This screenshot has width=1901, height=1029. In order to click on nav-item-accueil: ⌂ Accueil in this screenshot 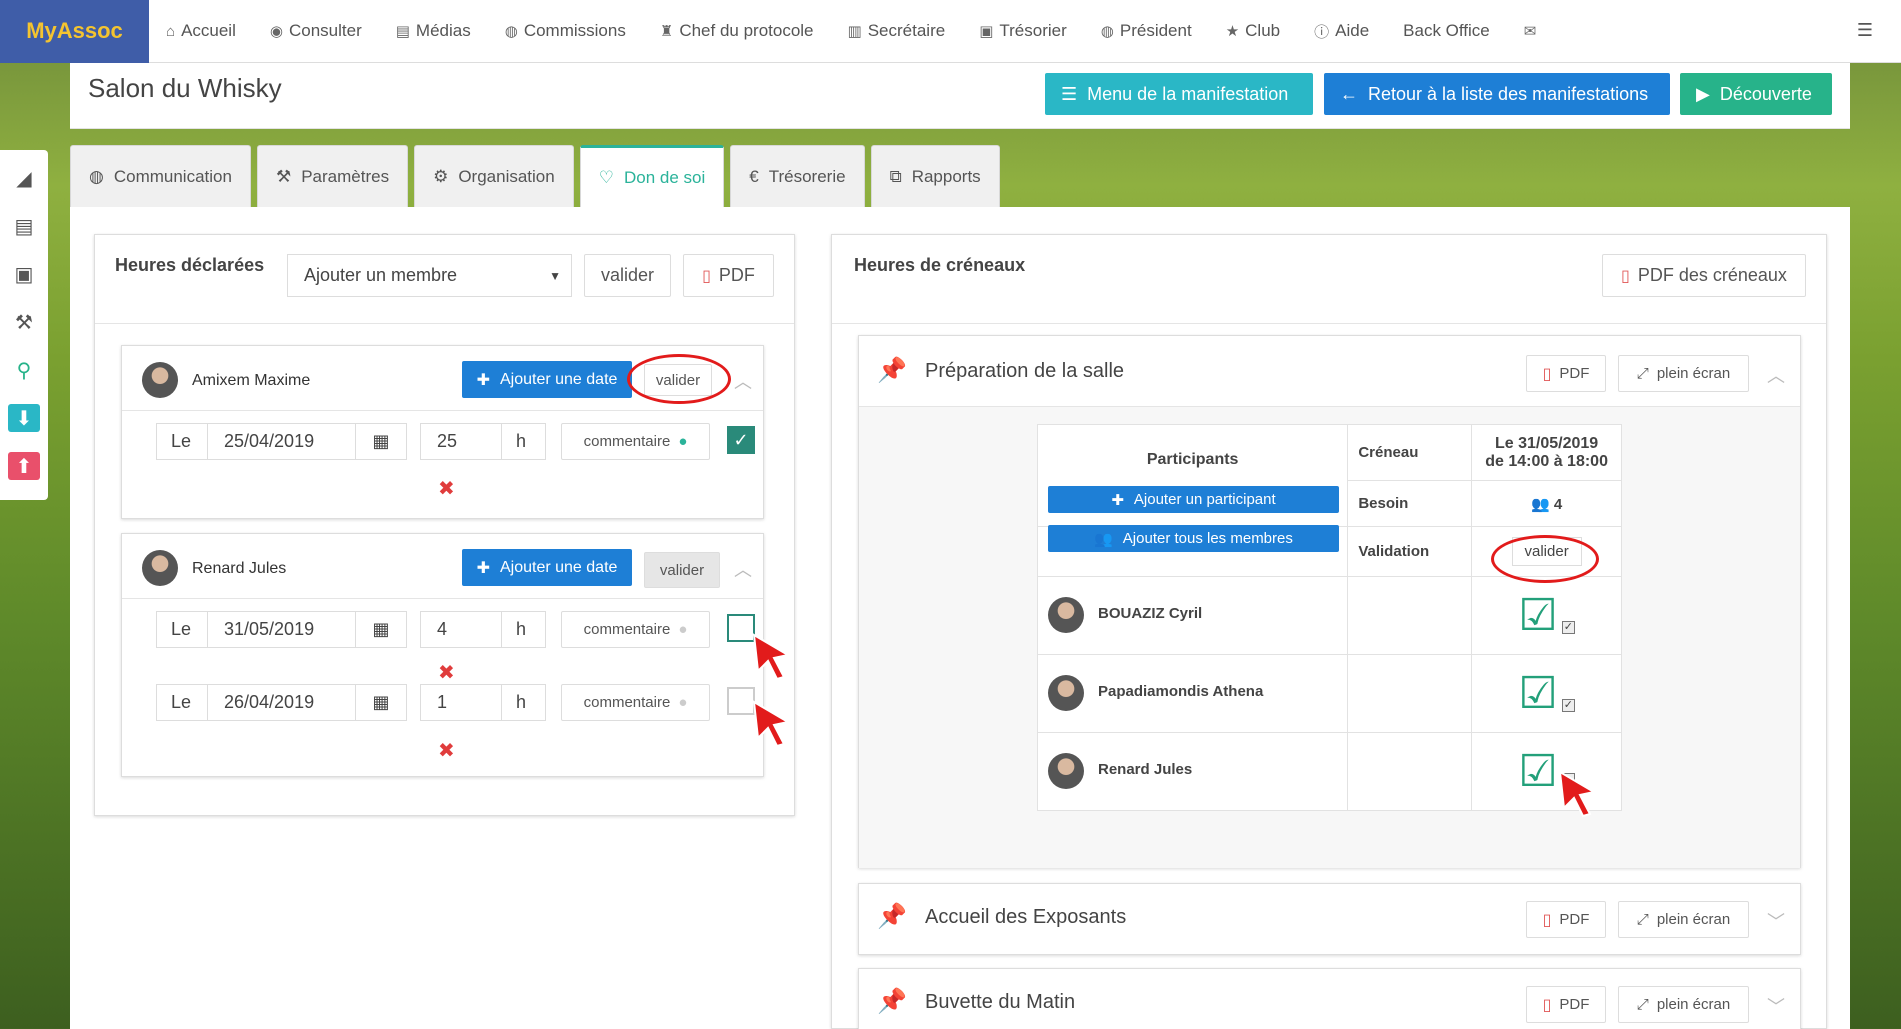, I will do `click(201, 31)`.